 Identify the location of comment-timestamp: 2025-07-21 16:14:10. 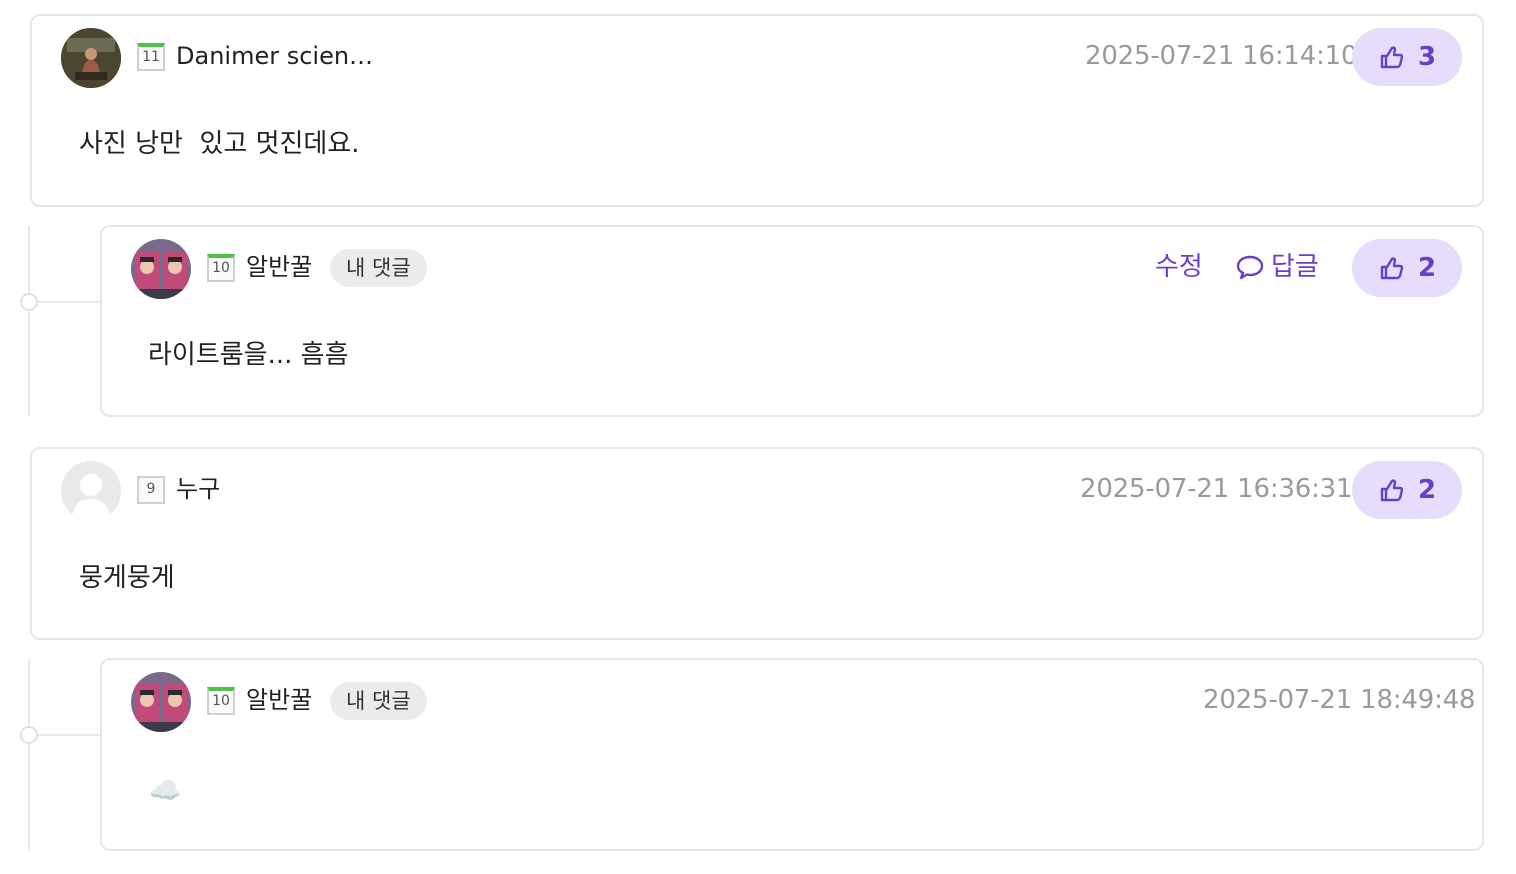
(1221, 56).